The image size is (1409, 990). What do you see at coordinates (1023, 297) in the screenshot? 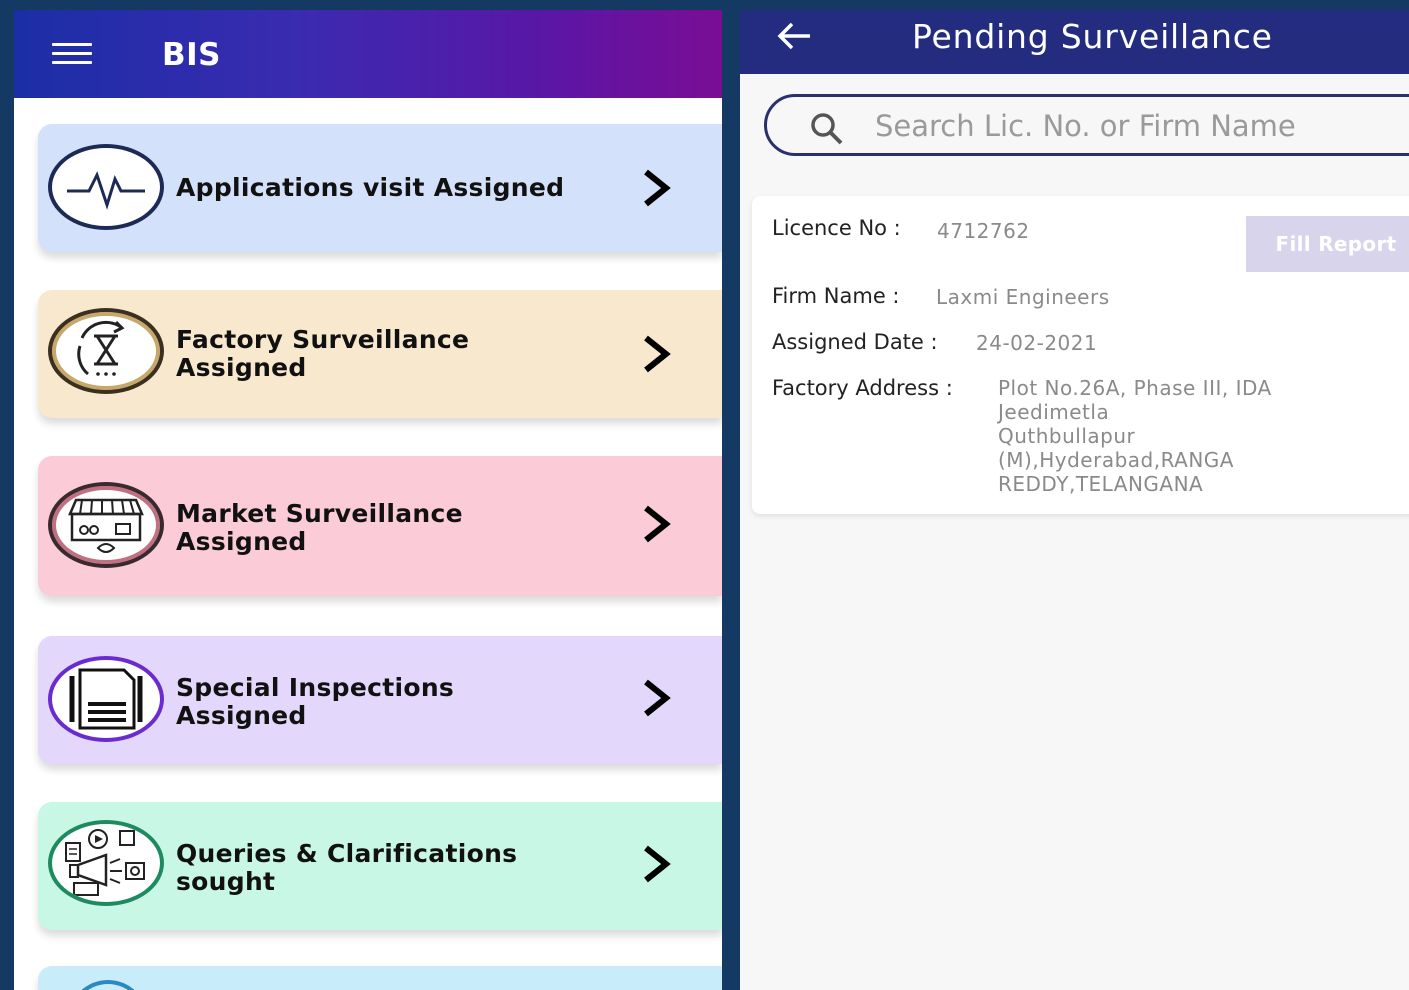
I see `firm-name-value: Laxmi Engineers` at bounding box center [1023, 297].